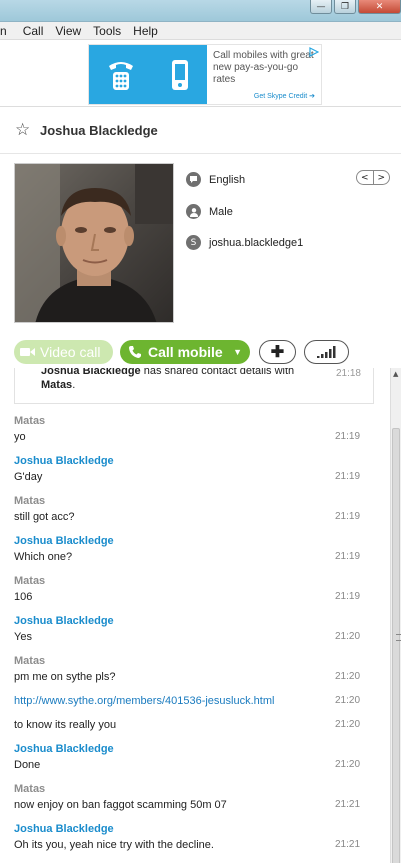 This screenshot has height=863, width=401. What do you see at coordinates (398, 637) in the screenshot?
I see `scroll-grip` at bounding box center [398, 637].